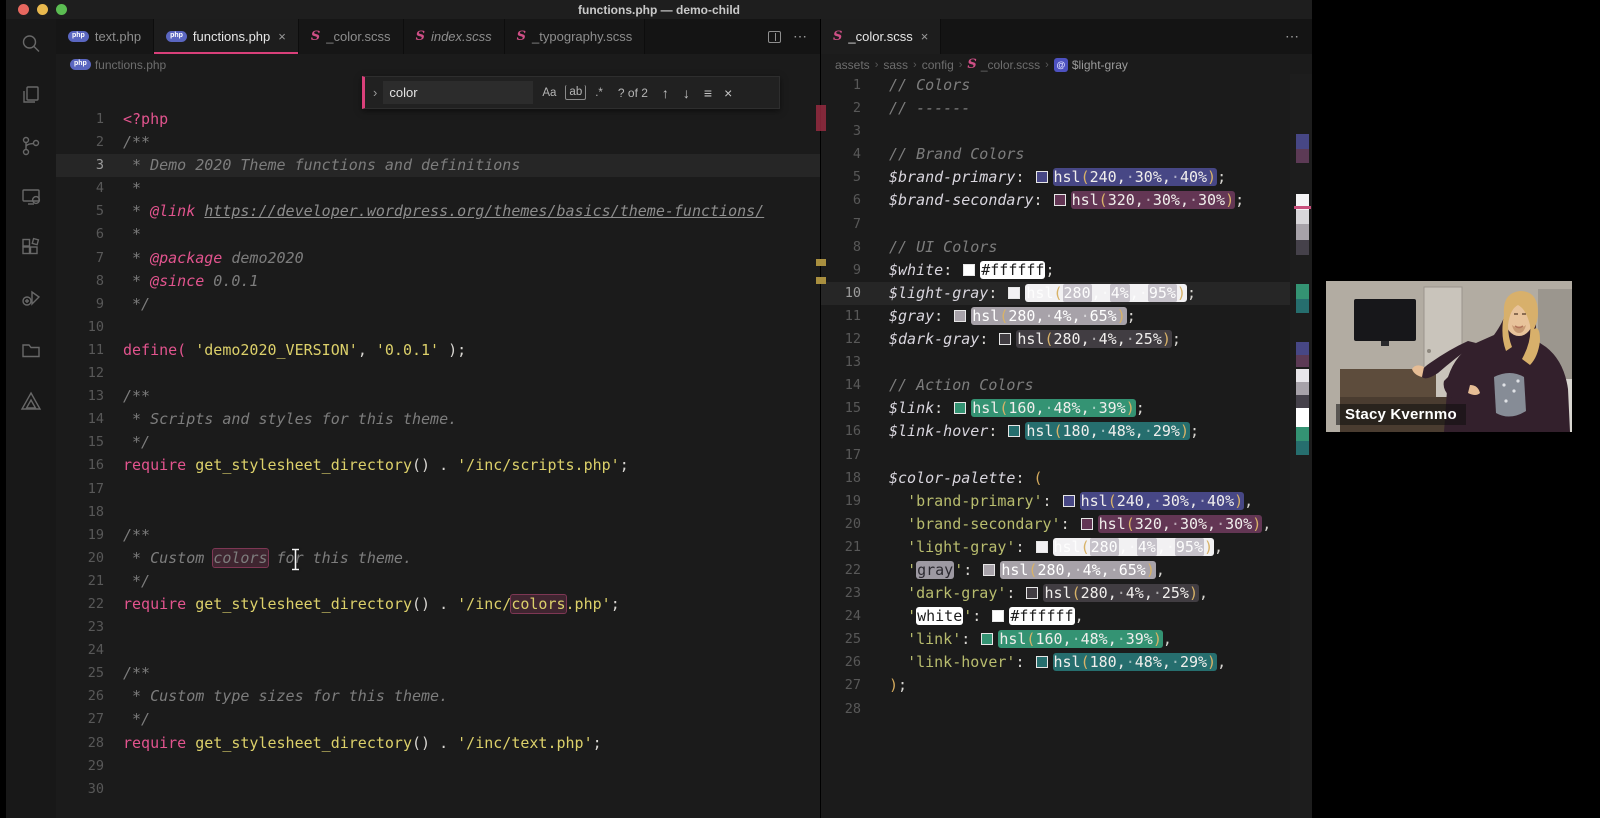 This screenshot has width=1600, height=818. What do you see at coordinates (1066, 270) in the screenshot?
I see `code-line: 9 $white: #ffffff;` at bounding box center [1066, 270].